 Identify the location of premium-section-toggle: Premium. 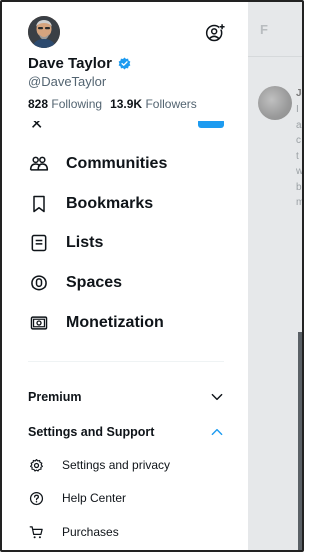
(126, 397).